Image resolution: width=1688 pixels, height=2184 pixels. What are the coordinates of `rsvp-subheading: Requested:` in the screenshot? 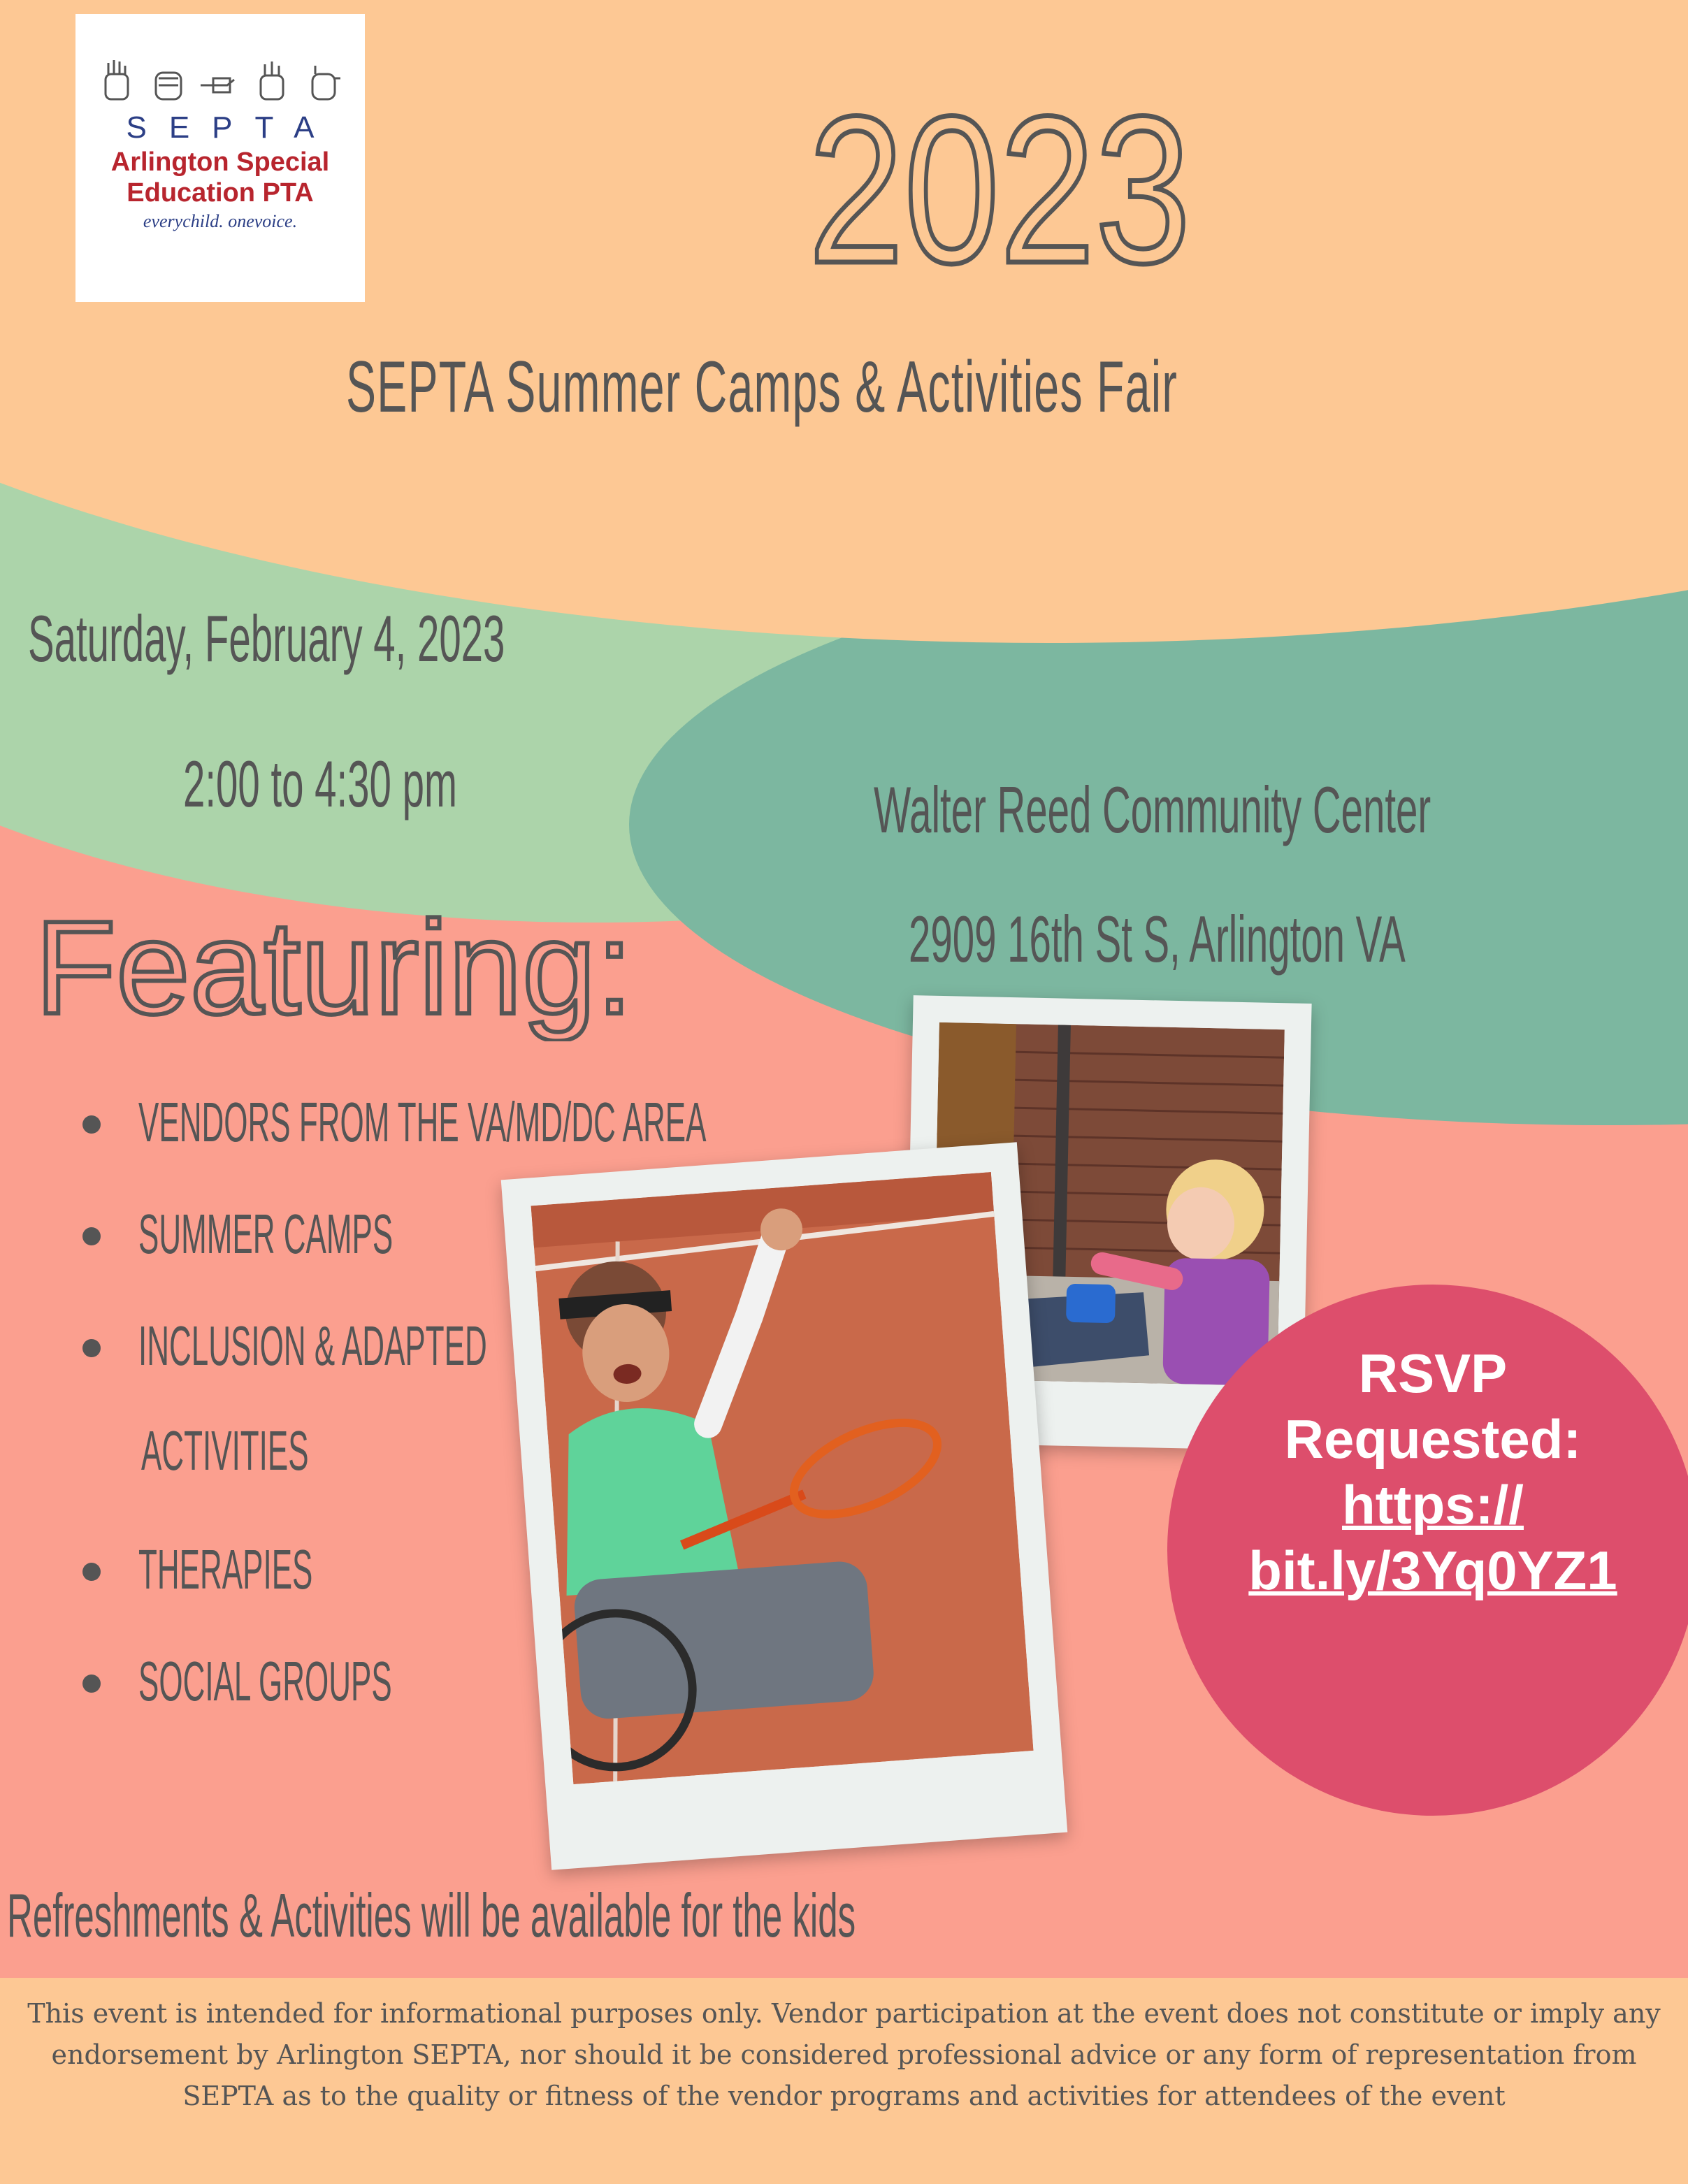 It's located at (1433, 1439).